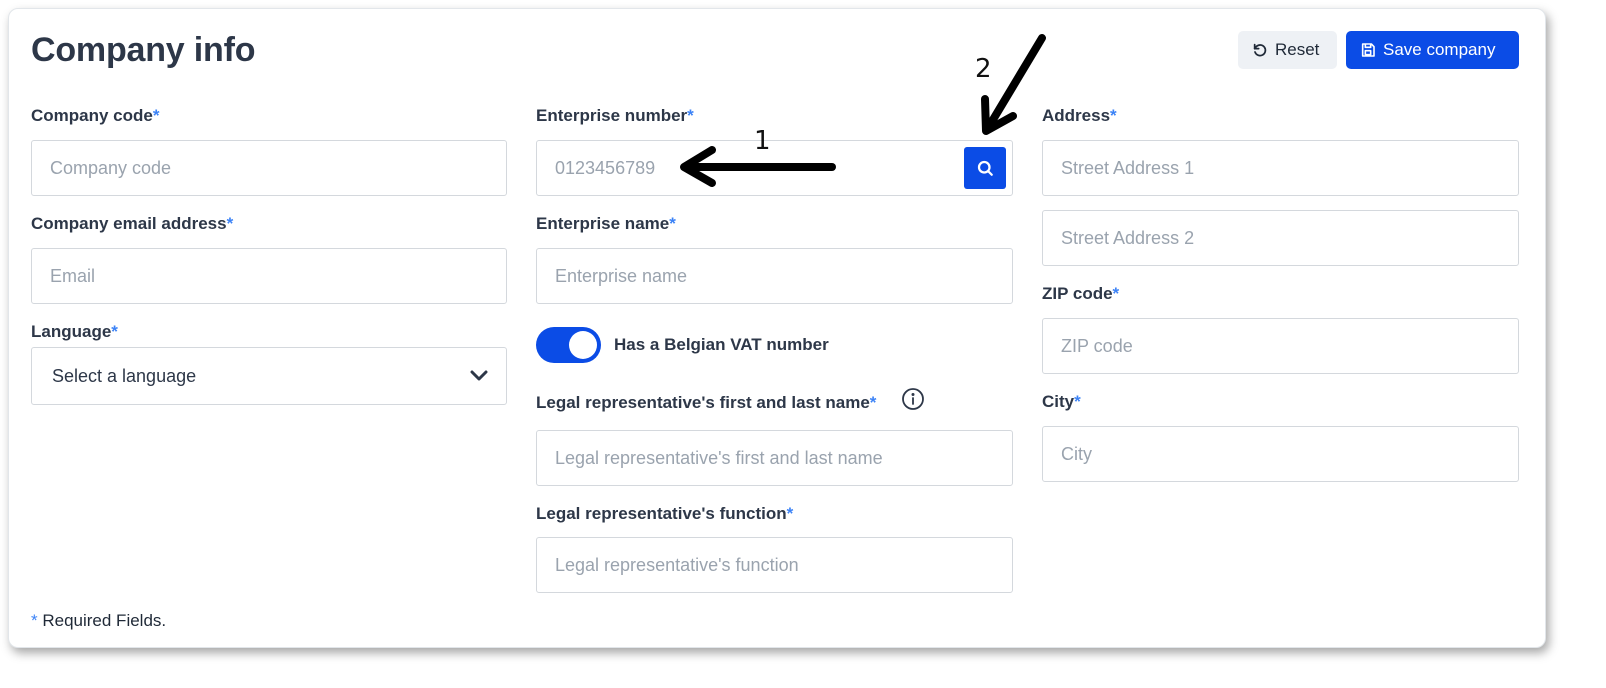  Describe the element at coordinates (1079, 115) in the screenshot. I see `address-label: Address*` at that location.